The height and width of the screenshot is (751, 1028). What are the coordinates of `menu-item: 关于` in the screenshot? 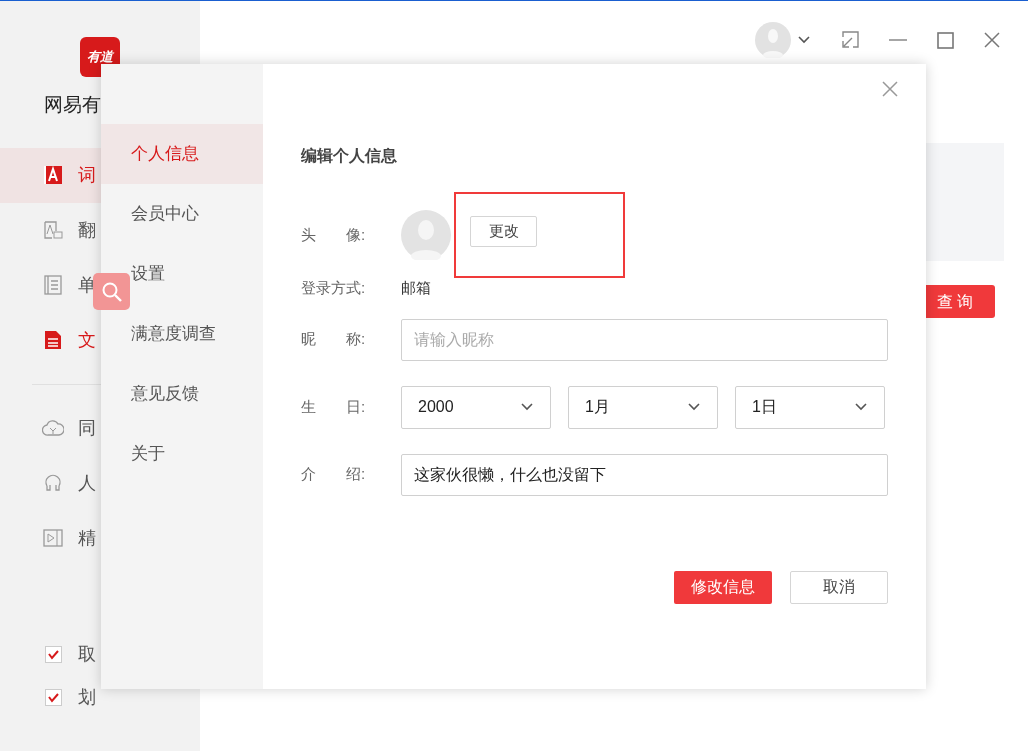 It's located at (148, 454).